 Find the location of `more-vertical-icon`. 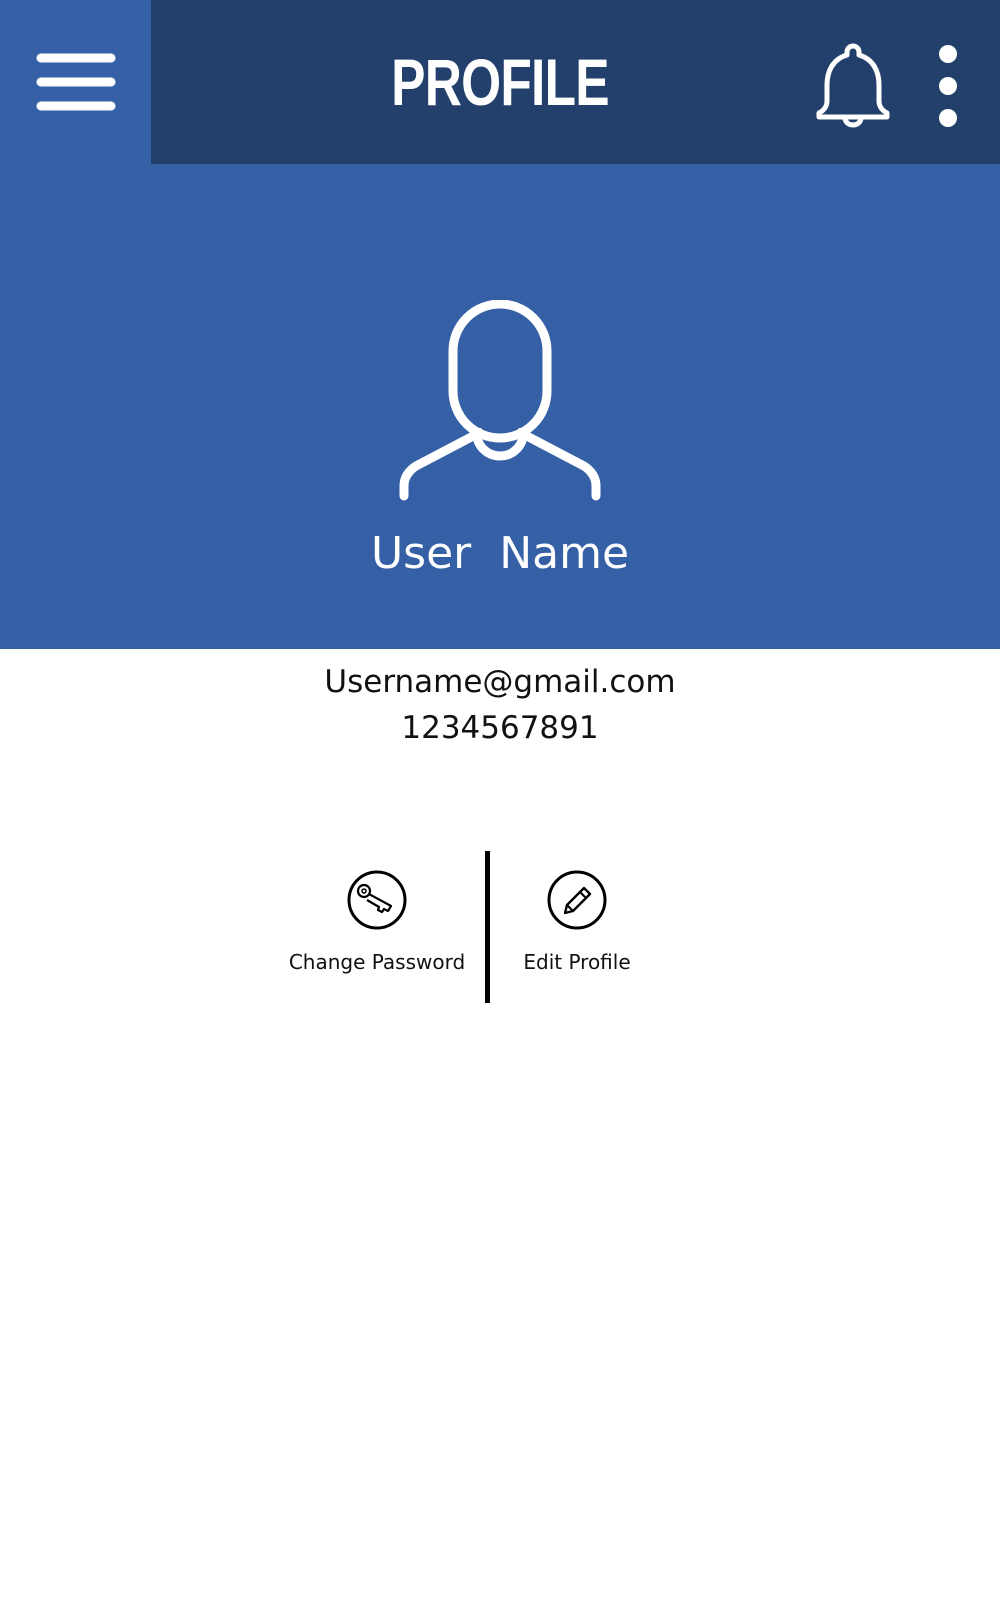

more-vertical-icon is located at coordinates (948, 87).